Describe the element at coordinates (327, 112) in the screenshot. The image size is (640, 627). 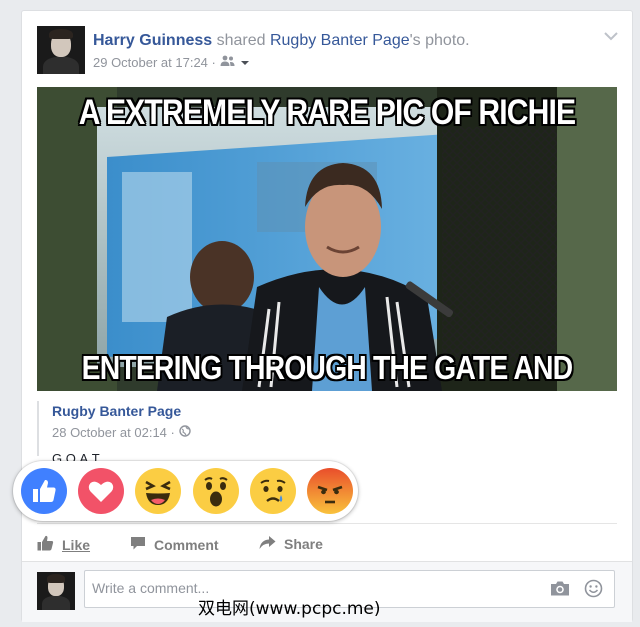
I see `meme-top-text: A EXTREMELY RARE PIC OF RICHIE` at that location.